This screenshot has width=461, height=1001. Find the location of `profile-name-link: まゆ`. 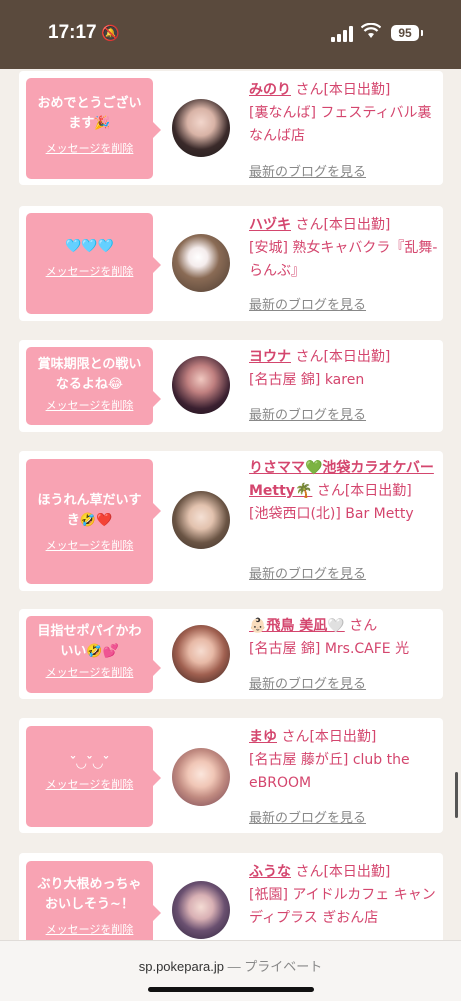

profile-name-link: まゆ is located at coordinates (263, 737).